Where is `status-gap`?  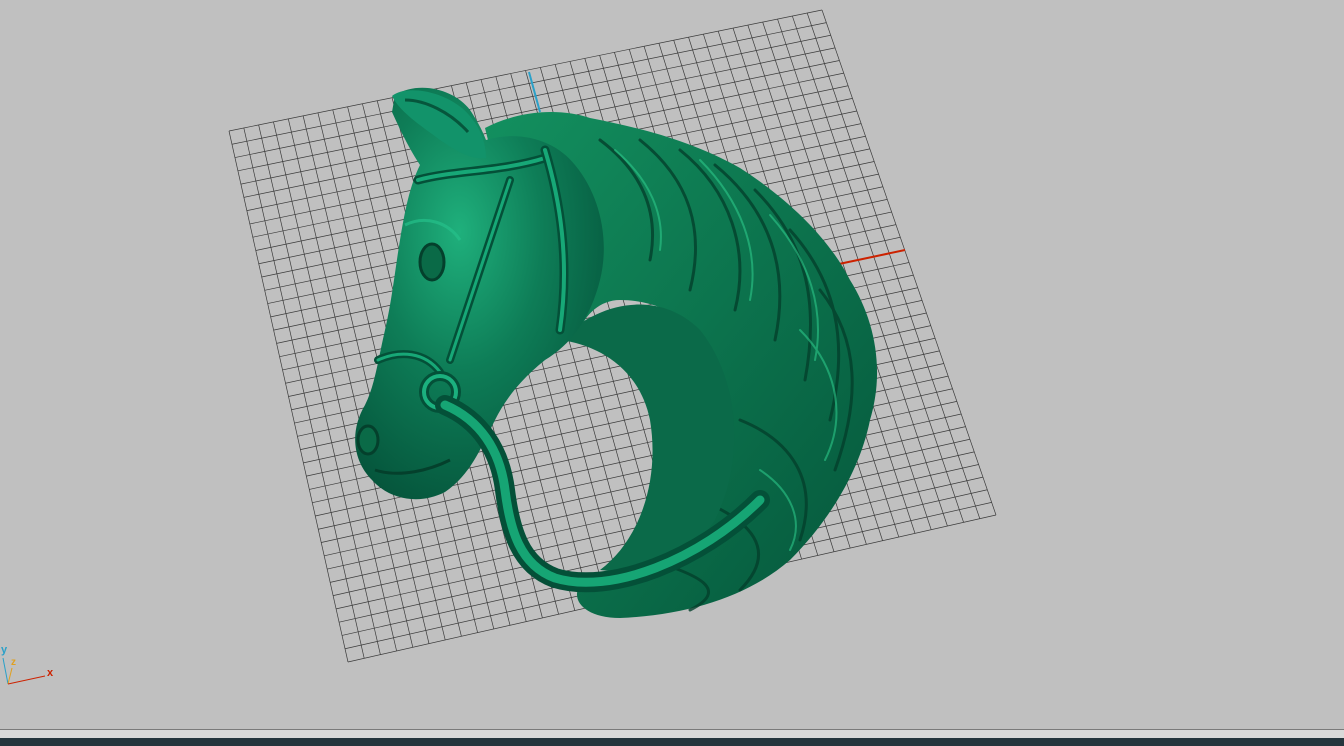
status-gap is located at coordinates (672, 734).